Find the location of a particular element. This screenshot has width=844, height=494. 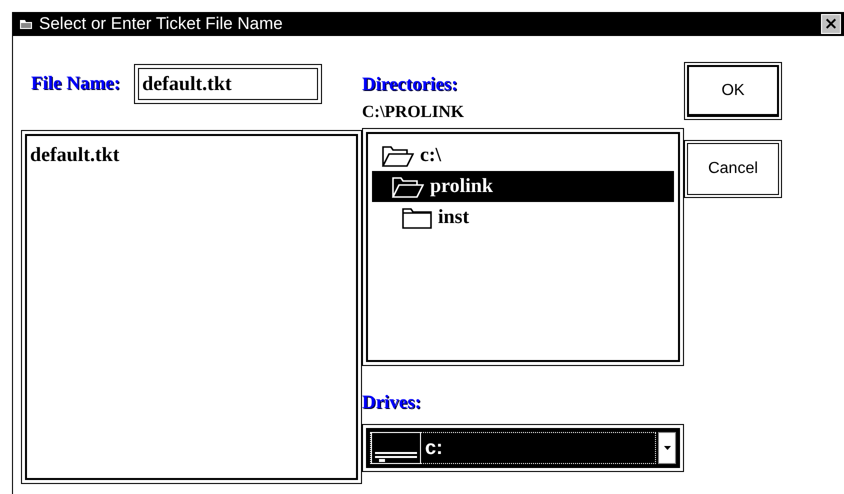

directory-name: c:\ is located at coordinates (431, 155).